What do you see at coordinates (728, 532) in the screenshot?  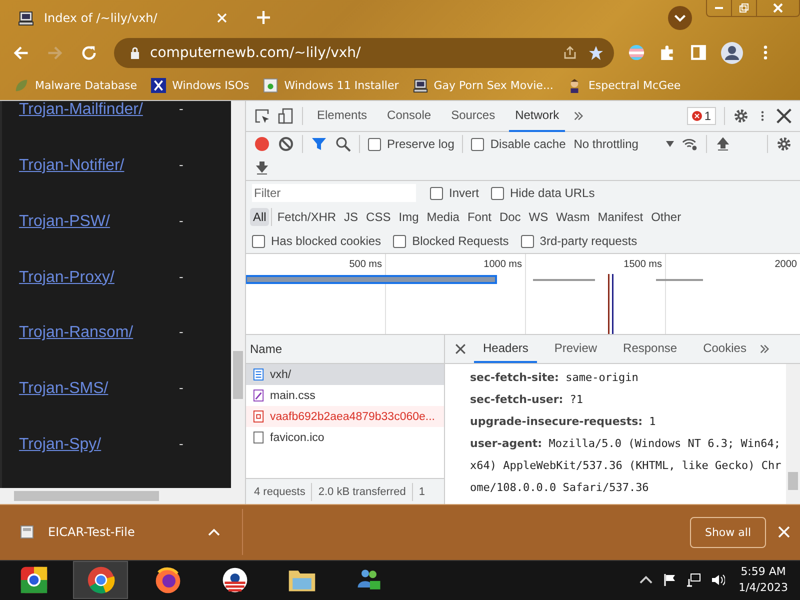 I see `show-all-button: Show all` at bounding box center [728, 532].